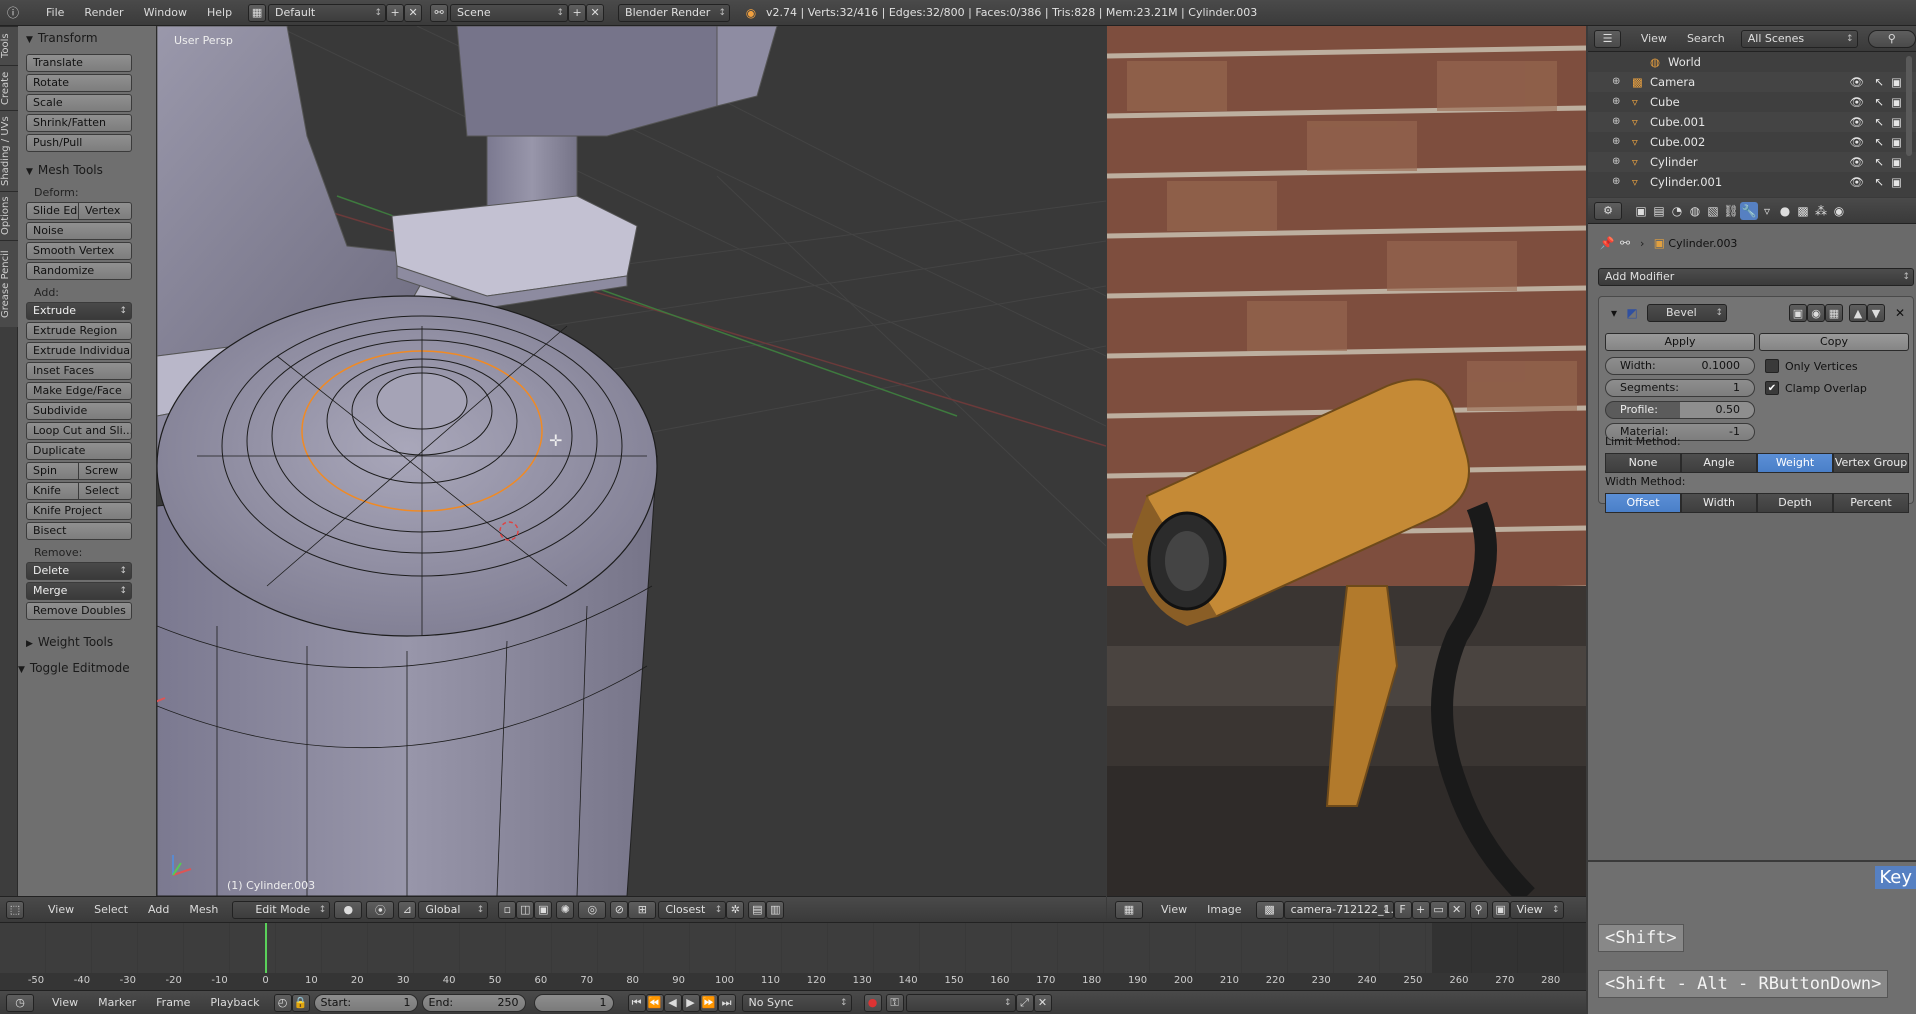 The width and height of the screenshot is (1916, 1014). What do you see at coordinates (79, 231) in the screenshot?
I see `noise-button: Noise` at bounding box center [79, 231].